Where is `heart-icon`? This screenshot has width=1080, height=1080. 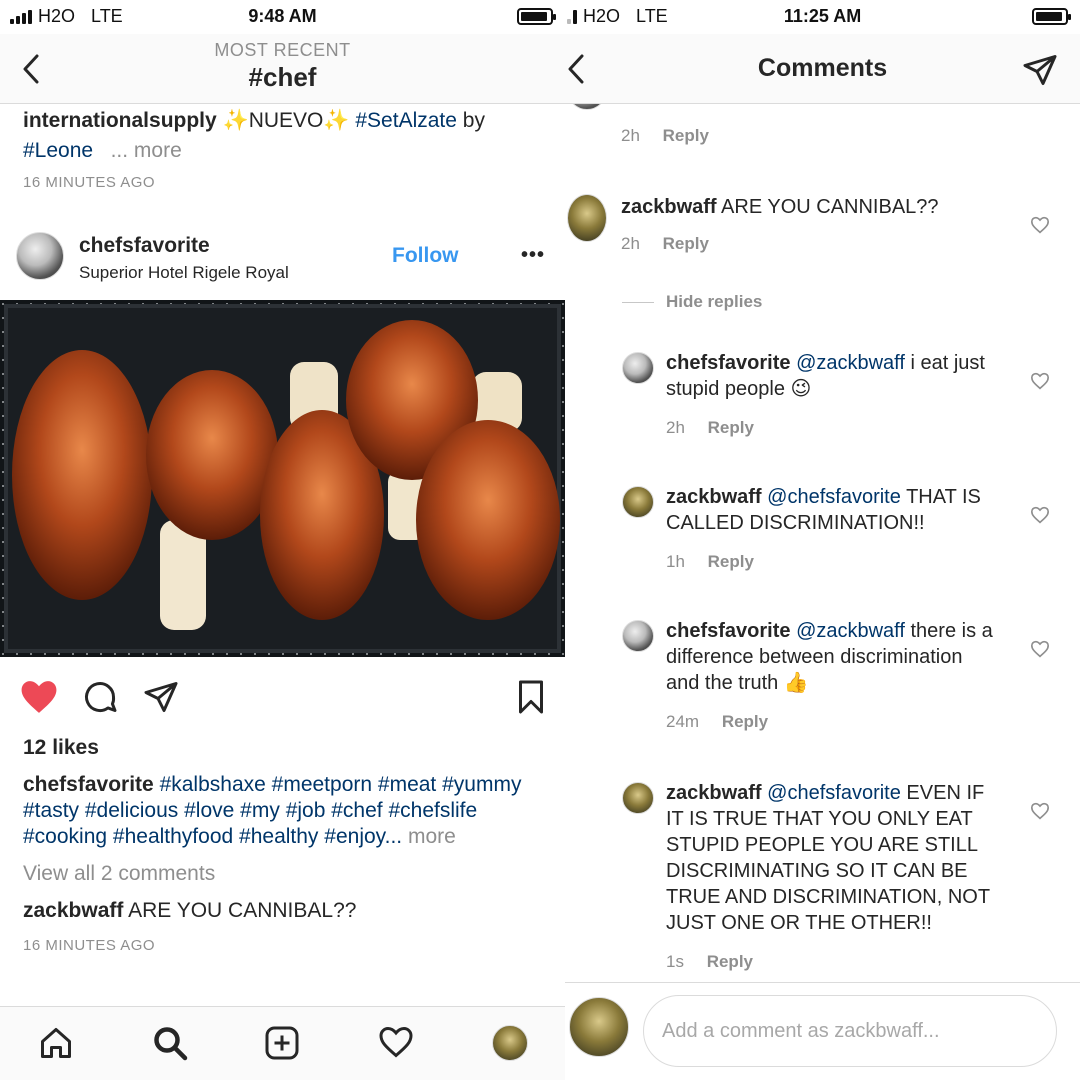 heart-icon is located at coordinates (39, 697).